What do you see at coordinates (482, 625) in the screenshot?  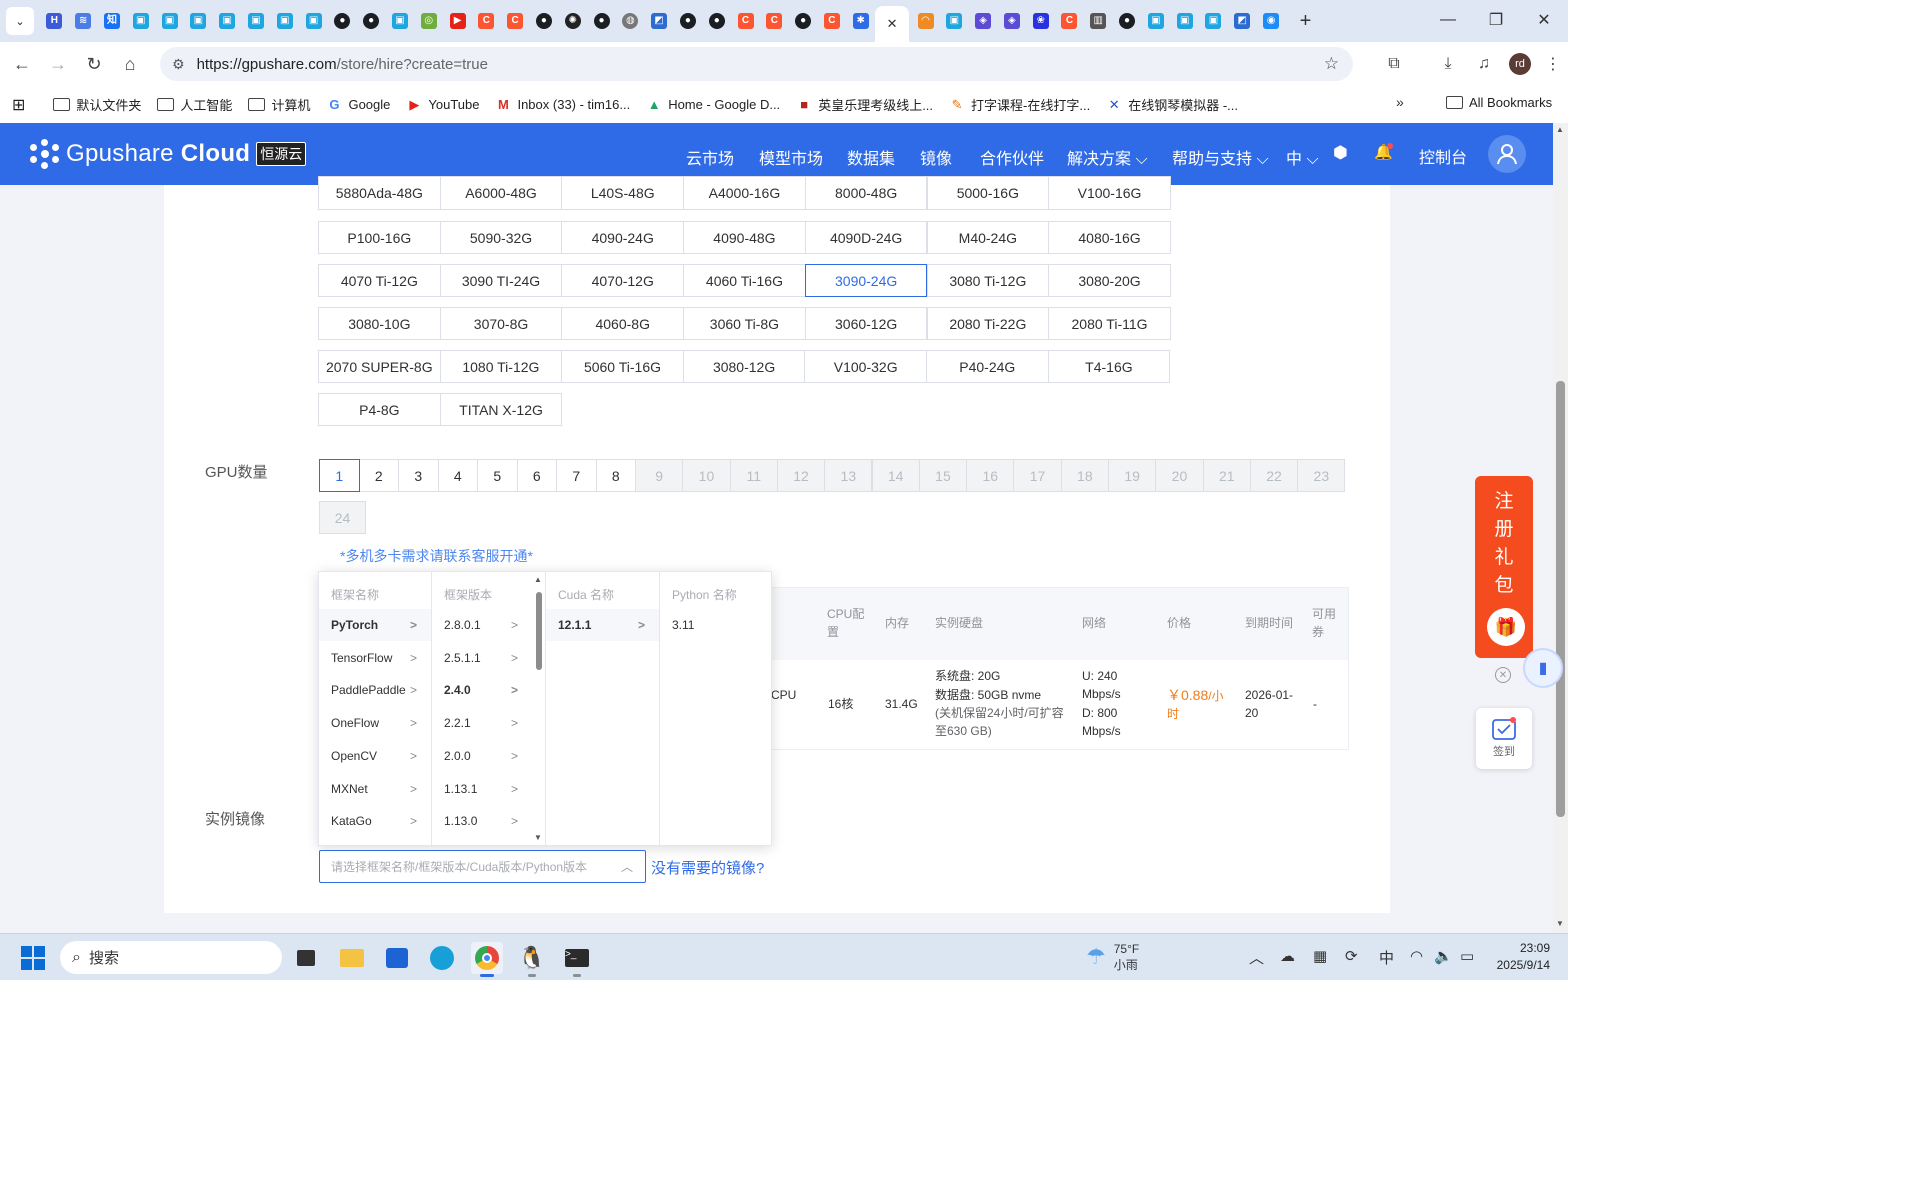 I see `version-option: 2.8.0.1 >` at bounding box center [482, 625].